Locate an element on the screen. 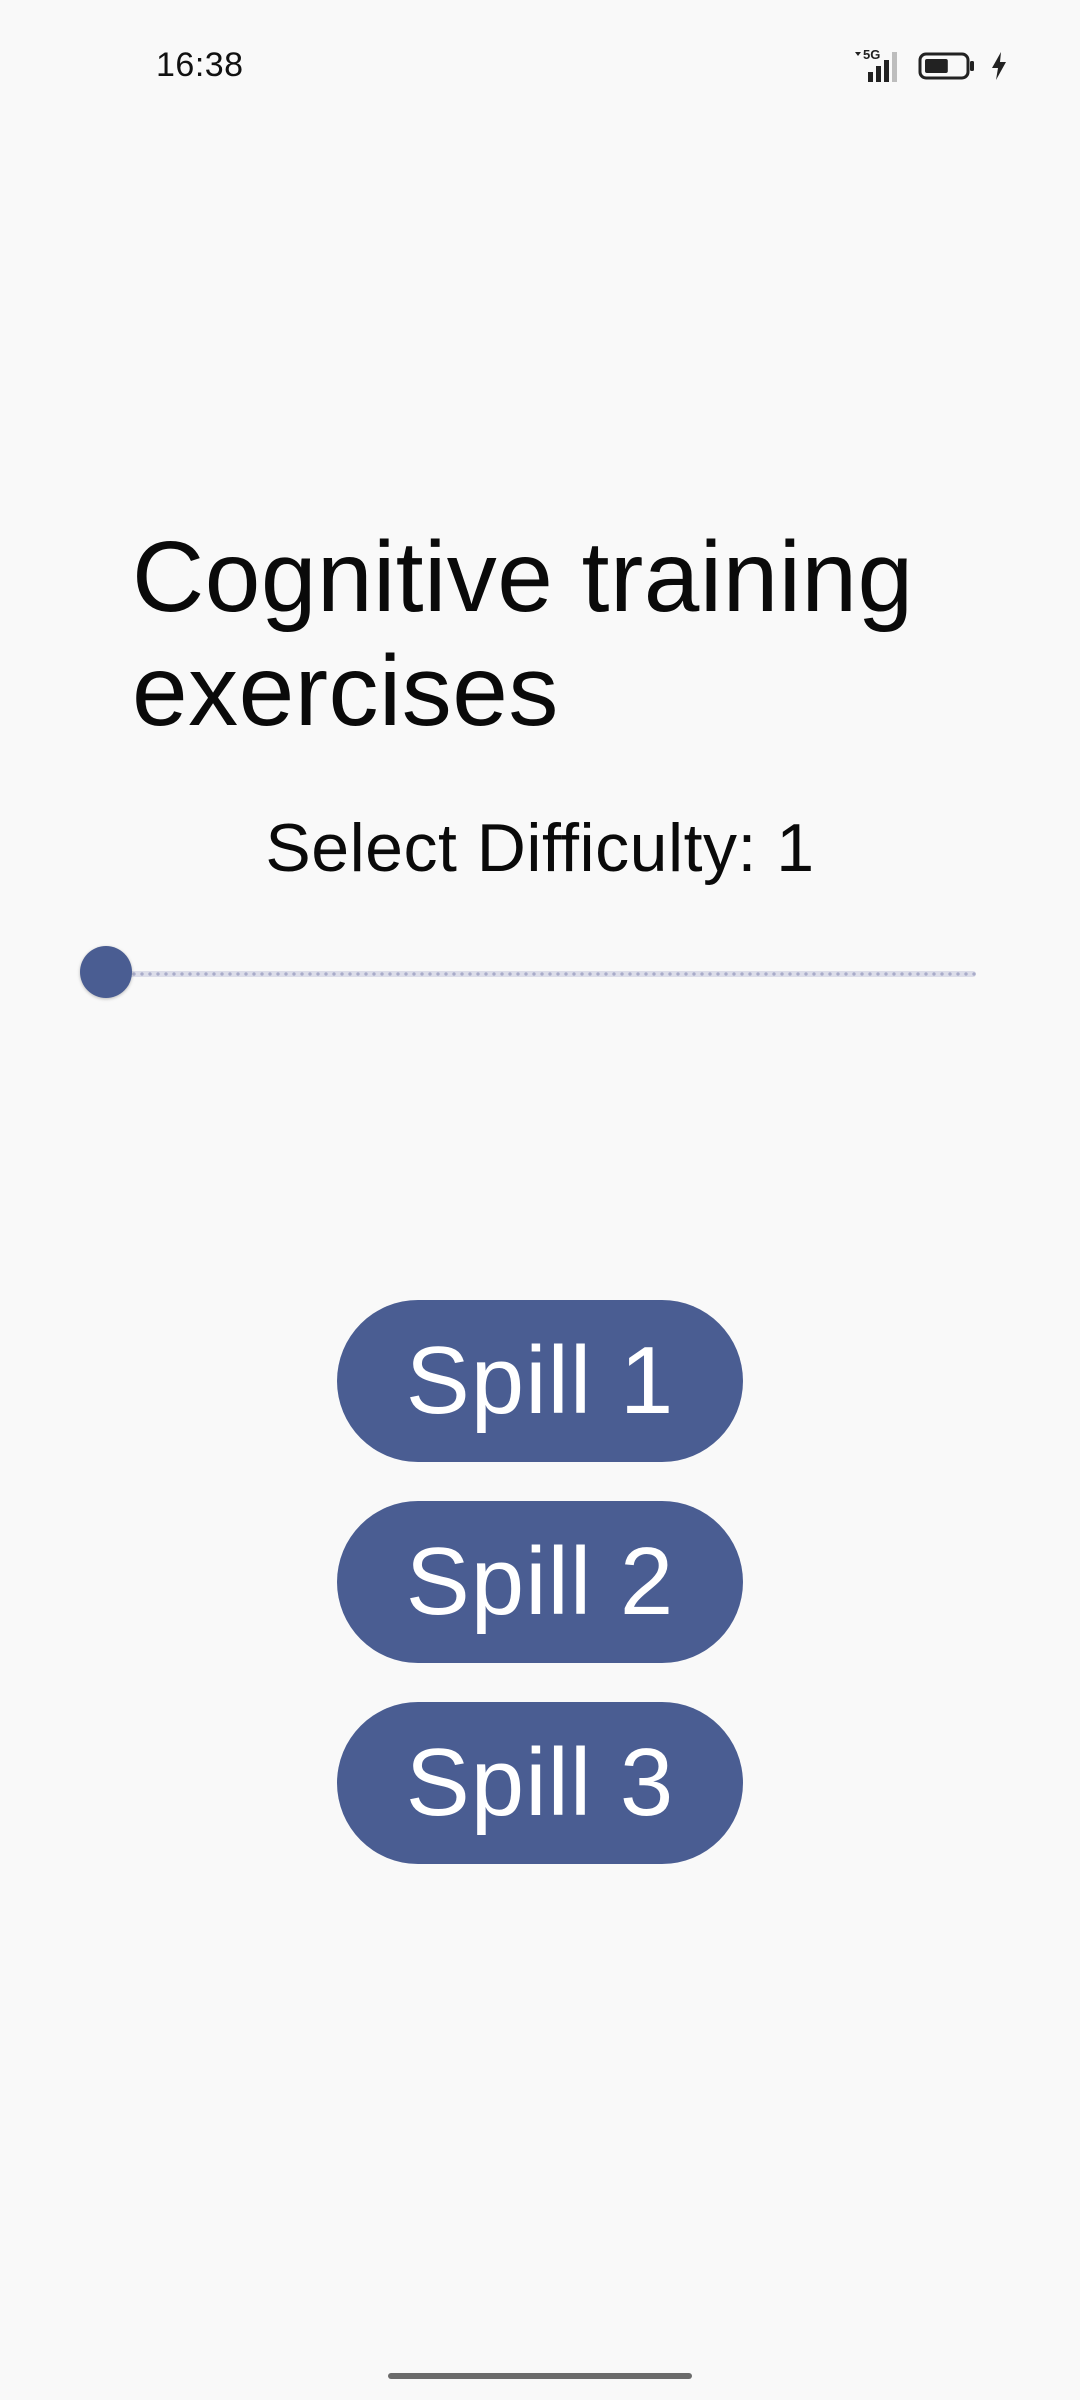 The width and height of the screenshot is (1080, 2400). spill-2-button: Spill 2 is located at coordinates (540, 1582).